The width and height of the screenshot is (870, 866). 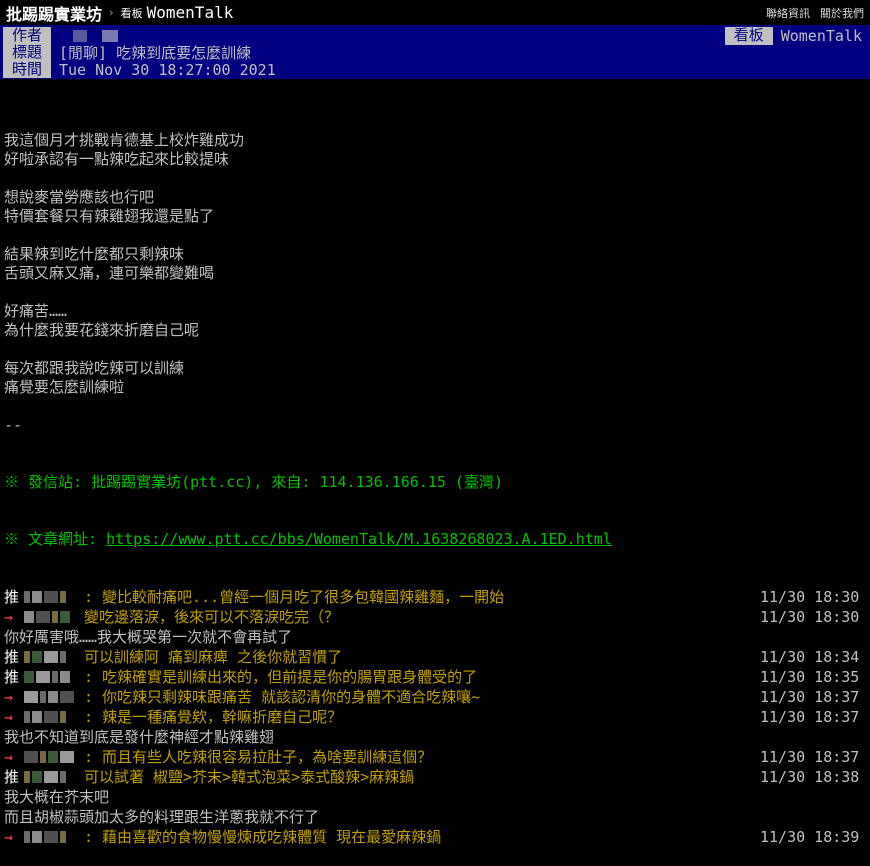 What do you see at coordinates (435, 12) in the screenshot?
I see `top-bar: 批踢踢實業坊 › 看板 WomenTalk 聯絡資訊 關於我們` at bounding box center [435, 12].